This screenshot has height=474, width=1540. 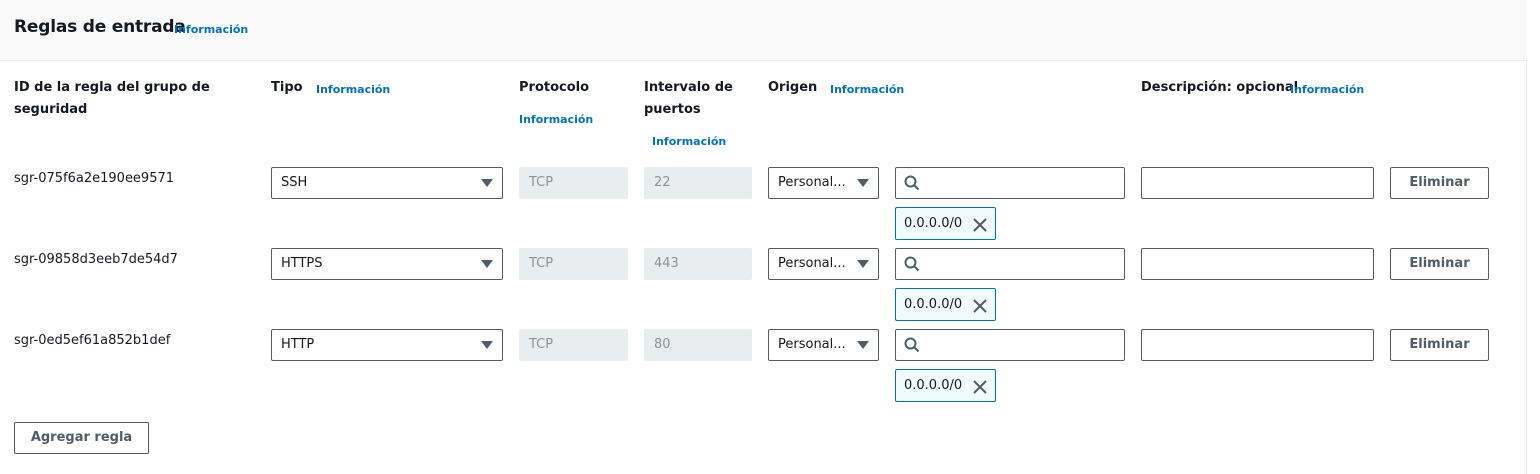 I want to click on port-range-info-link: Información, so click(x=689, y=141).